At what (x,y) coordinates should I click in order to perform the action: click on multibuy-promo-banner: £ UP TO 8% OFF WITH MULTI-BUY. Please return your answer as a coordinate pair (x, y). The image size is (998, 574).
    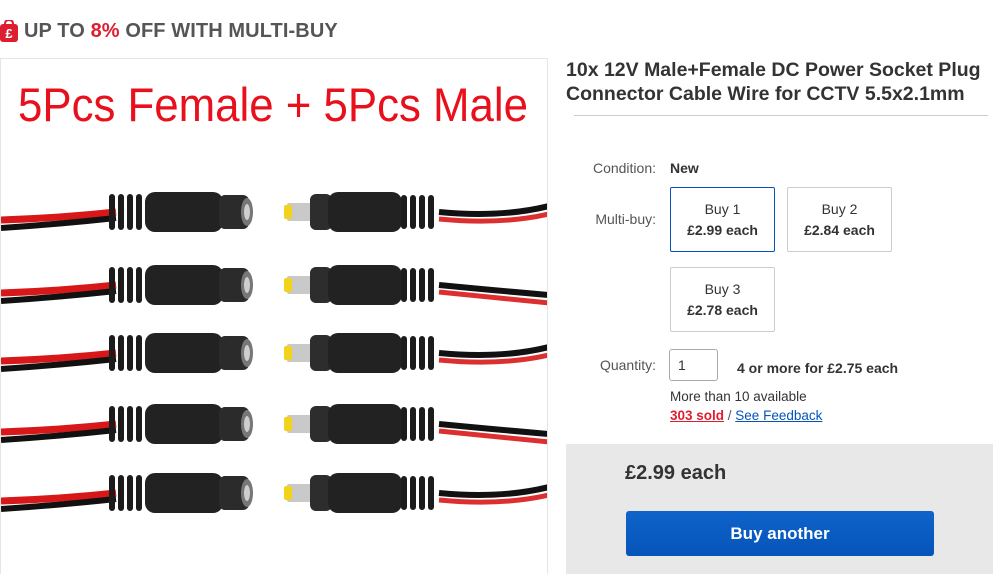
    Looking at the image, I should click on (169, 31).